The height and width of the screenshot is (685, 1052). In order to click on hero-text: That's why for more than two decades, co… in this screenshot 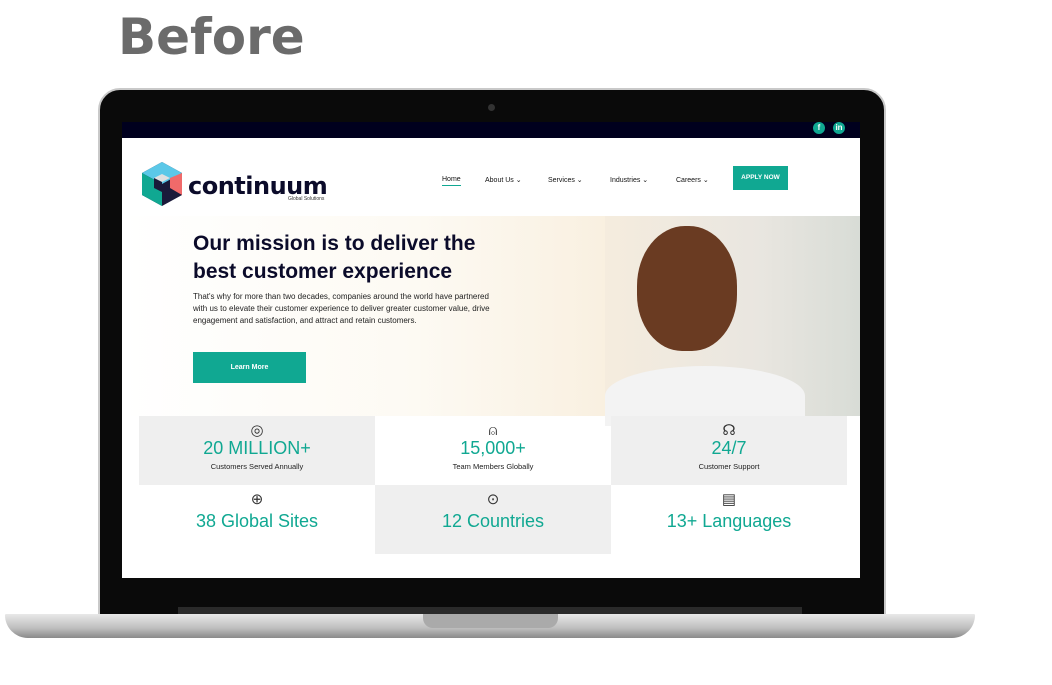, I will do `click(341, 308)`.